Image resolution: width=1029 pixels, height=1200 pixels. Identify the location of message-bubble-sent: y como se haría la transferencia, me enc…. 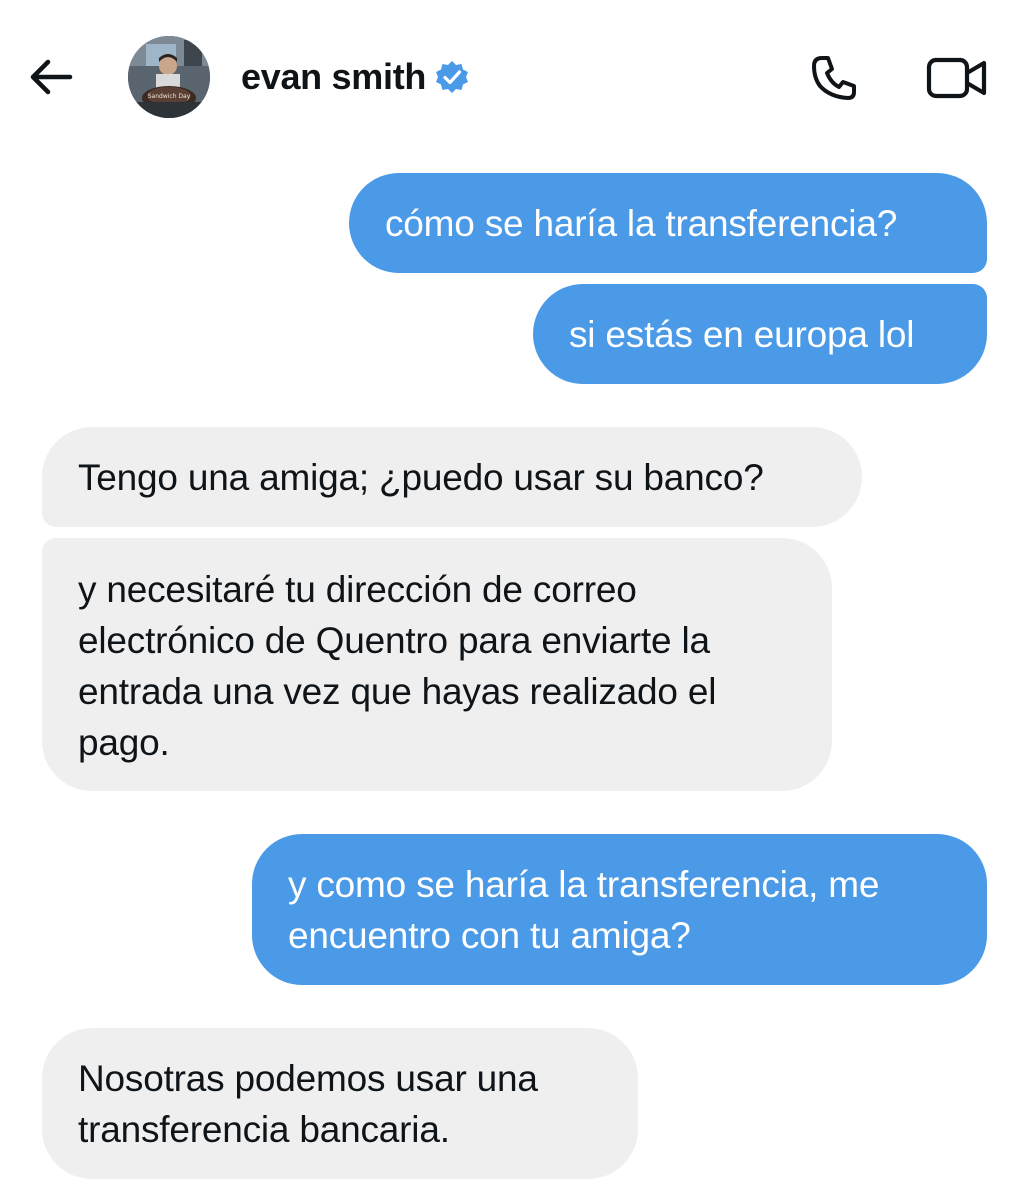
(619, 909).